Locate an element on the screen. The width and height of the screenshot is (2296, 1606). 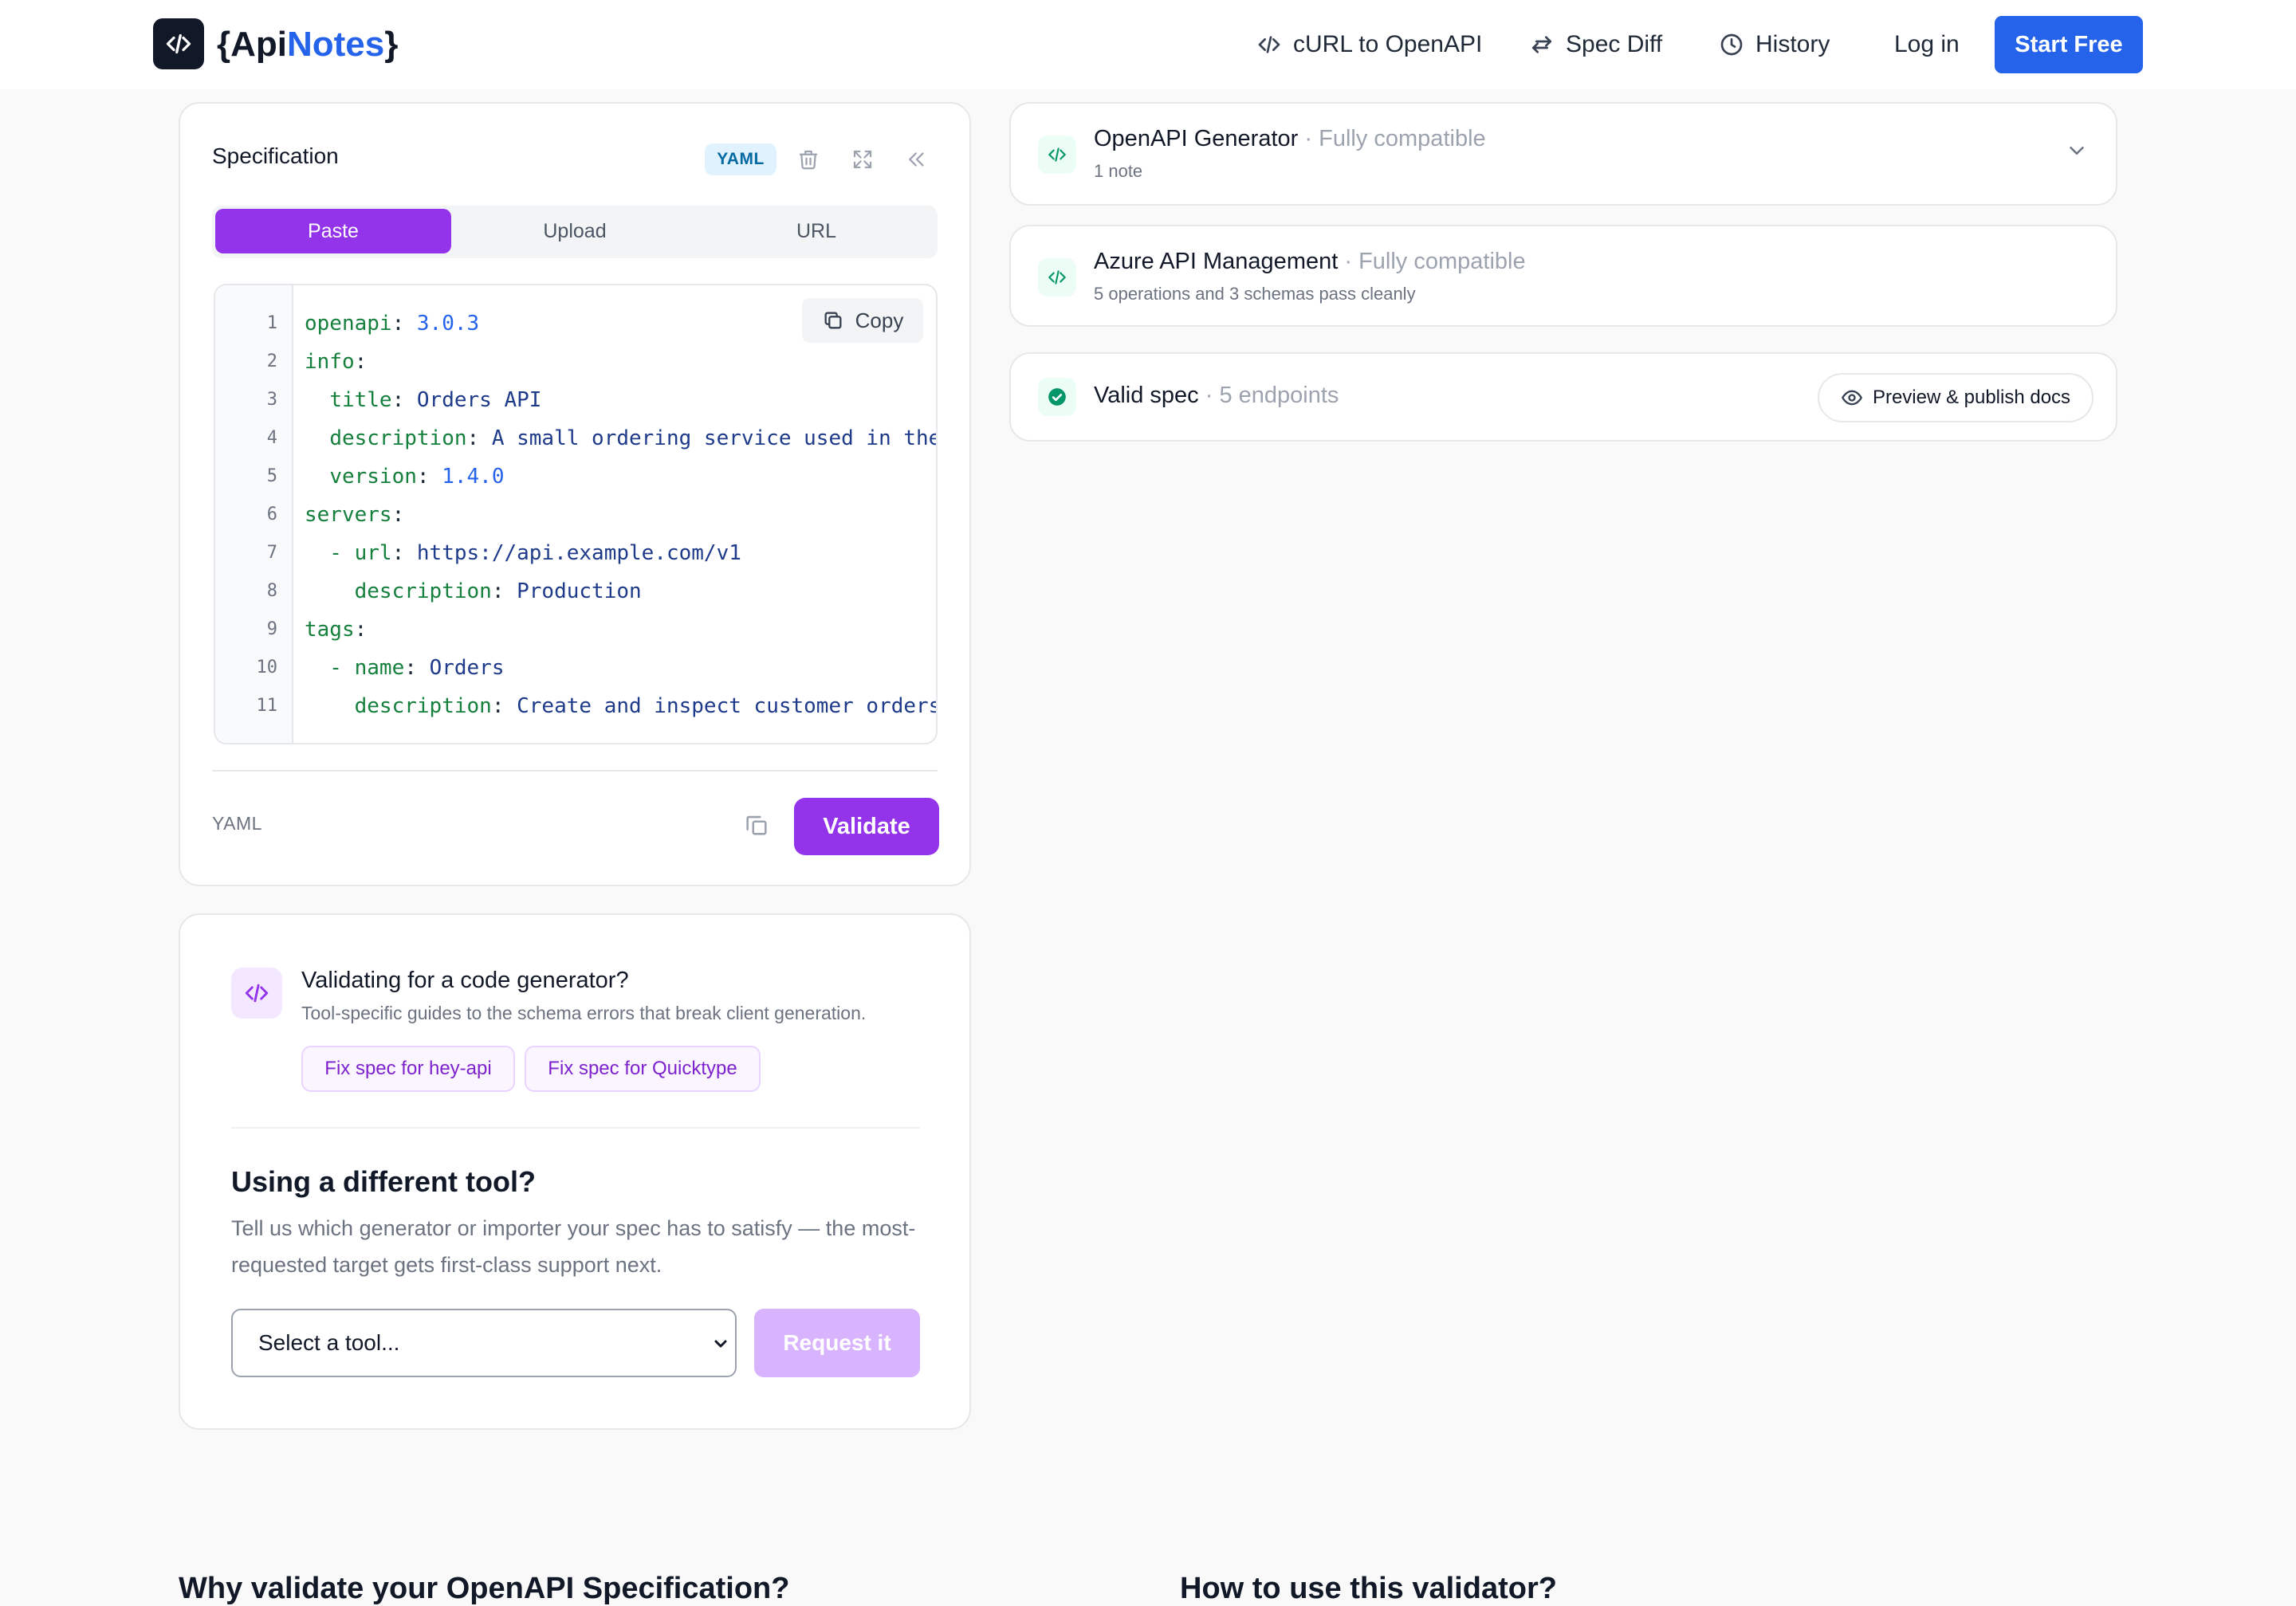
arrows-exchange-icon is located at coordinates (1541, 44).